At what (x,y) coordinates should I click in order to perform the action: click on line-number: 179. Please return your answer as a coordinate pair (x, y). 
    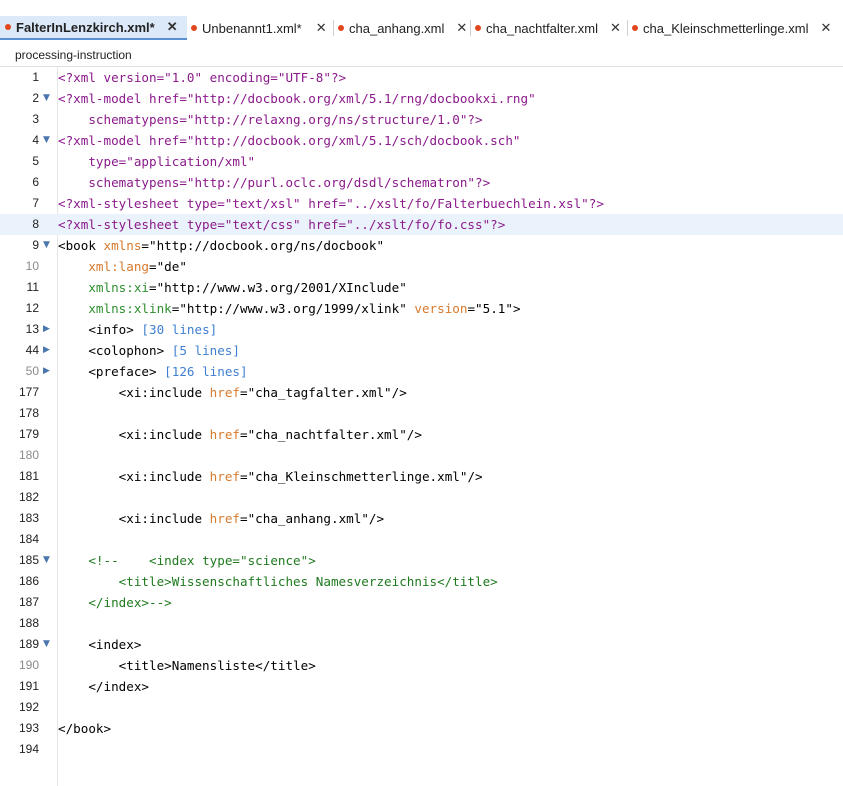
    Looking at the image, I should click on (28, 434).